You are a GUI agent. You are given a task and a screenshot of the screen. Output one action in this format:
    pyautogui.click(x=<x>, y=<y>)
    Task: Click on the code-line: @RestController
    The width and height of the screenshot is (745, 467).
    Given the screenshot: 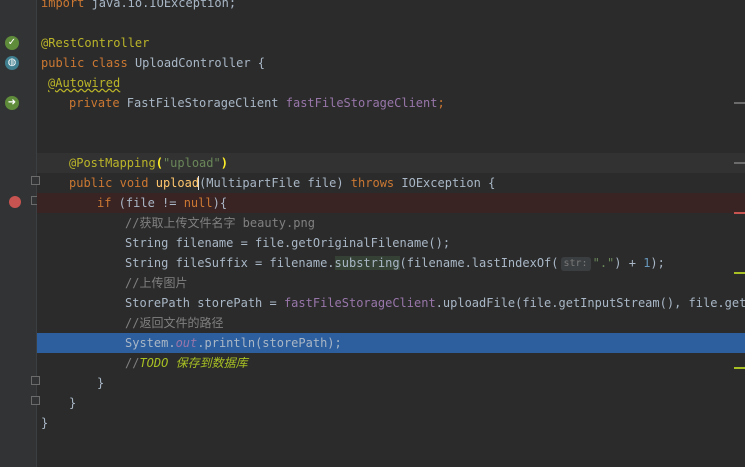 What is the action you would take?
    pyautogui.click(x=391, y=43)
    